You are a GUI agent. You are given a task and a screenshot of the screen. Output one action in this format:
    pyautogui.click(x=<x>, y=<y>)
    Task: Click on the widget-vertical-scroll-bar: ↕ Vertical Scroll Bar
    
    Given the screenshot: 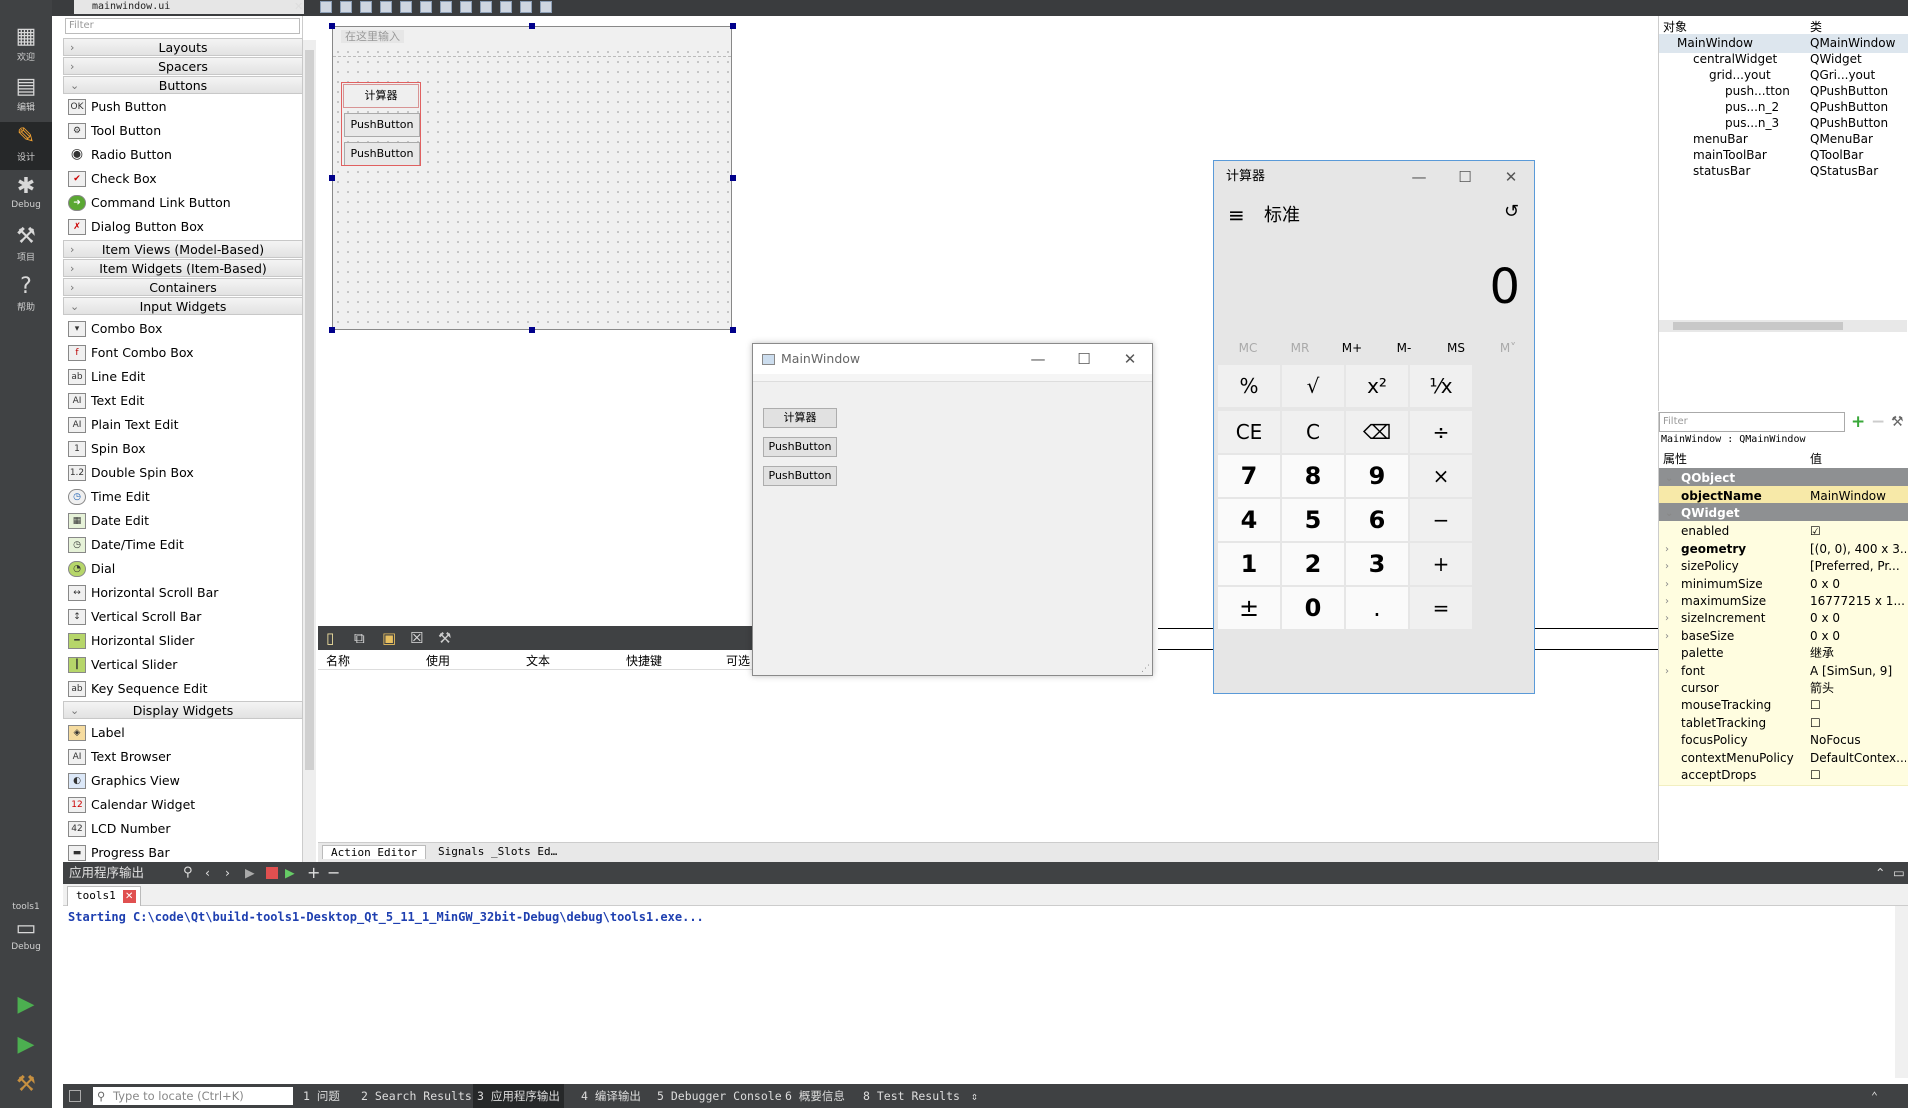 What is the action you would take?
    pyautogui.click(x=185, y=617)
    